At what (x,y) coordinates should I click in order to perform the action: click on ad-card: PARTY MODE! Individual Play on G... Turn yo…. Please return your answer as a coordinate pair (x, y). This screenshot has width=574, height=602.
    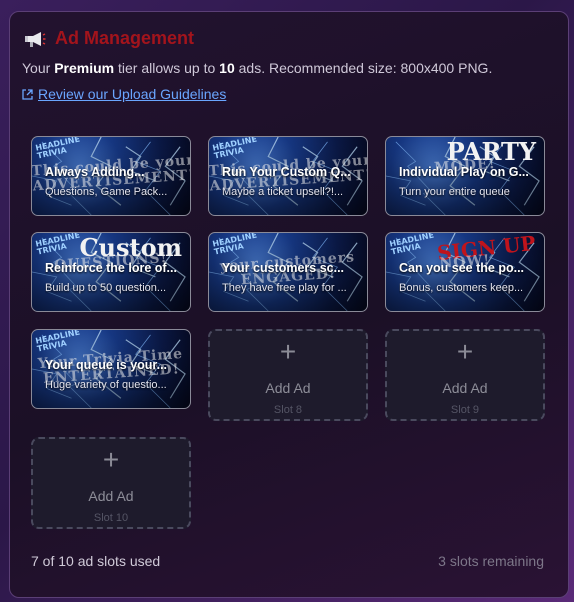
    Looking at the image, I should click on (465, 176).